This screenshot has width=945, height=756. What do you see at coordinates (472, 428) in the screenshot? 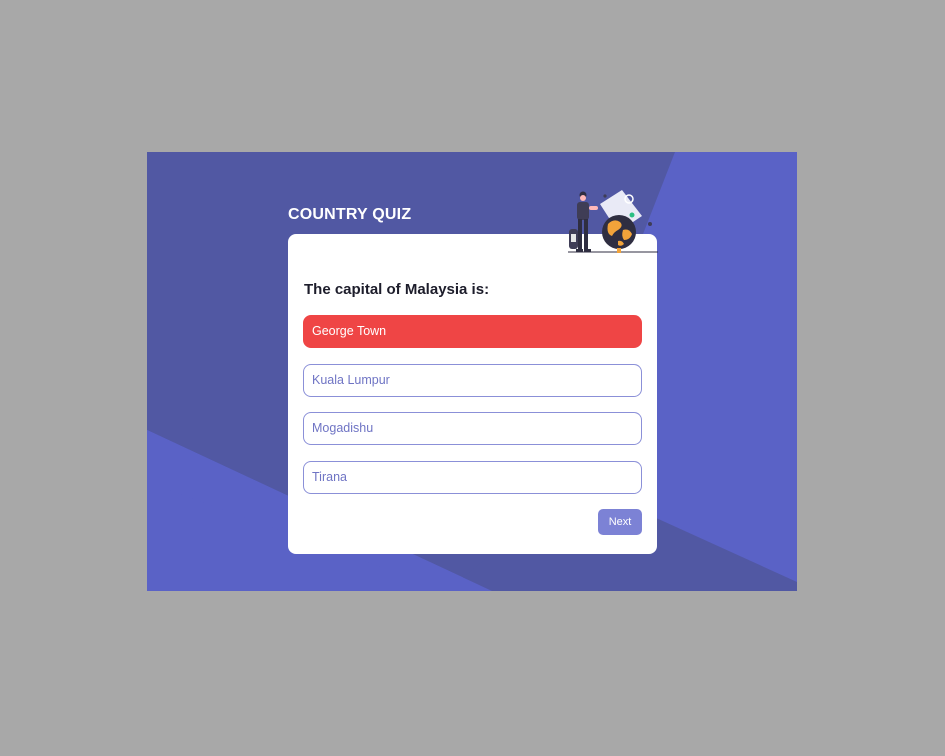
I see `answer-option-c: Mogadishu` at bounding box center [472, 428].